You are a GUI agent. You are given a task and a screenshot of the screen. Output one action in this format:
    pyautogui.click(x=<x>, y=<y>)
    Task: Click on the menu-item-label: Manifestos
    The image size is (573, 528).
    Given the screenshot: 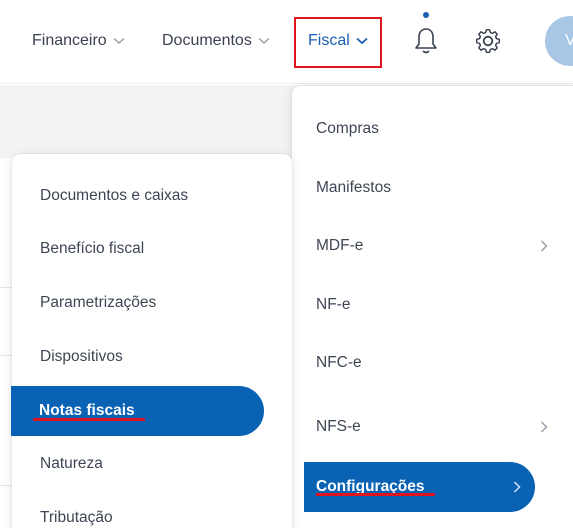 What is the action you would take?
    pyautogui.click(x=353, y=187)
    